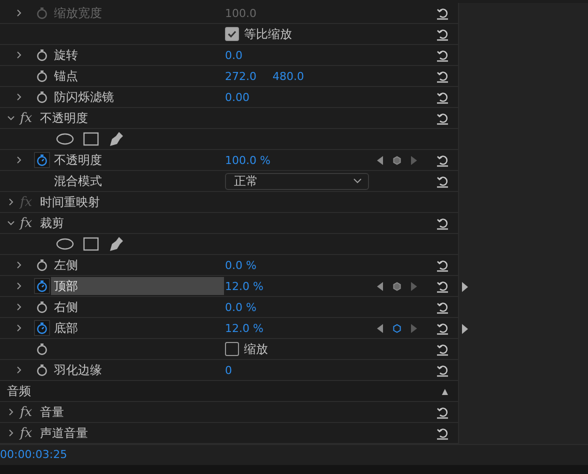 The image size is (588, 474). What do you see at coordinates (240, 76) in the screenshot?
I see `value-field: 272.0` at bounding box center [240, 76].